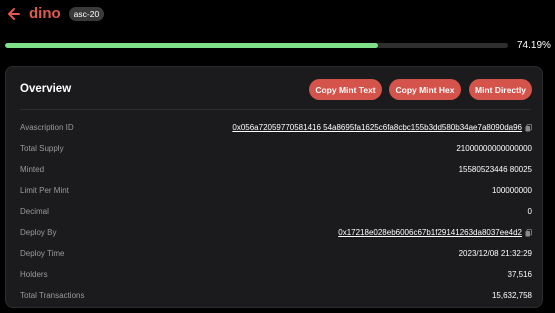 The height and width of the screenshot is (313, 555). Describe the element at coordinates (500, 89) in the screenshot. I see `mint-directly-button: Mint Directly` at that location.